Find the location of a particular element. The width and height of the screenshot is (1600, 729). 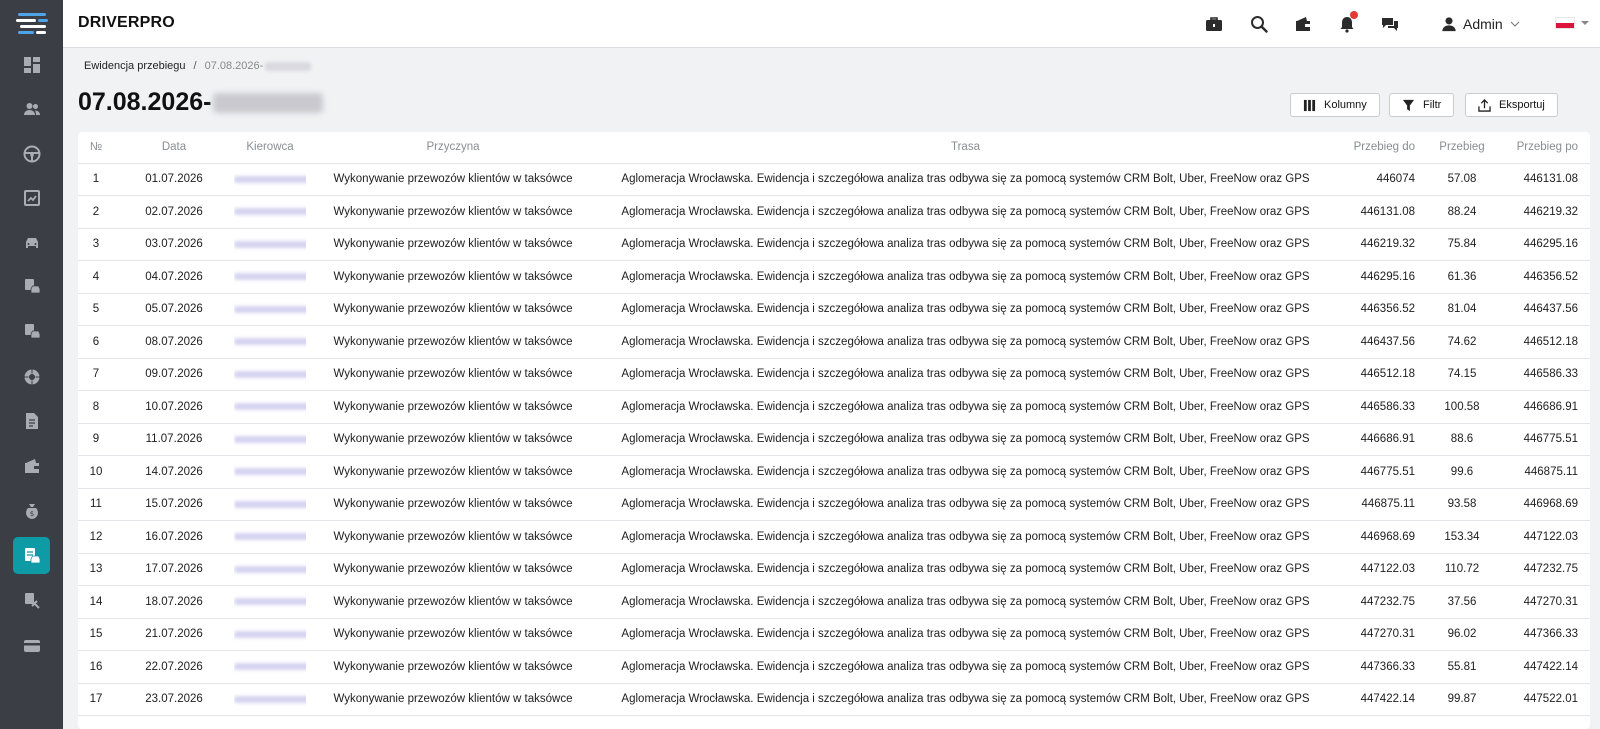

cell-mileage-after: 446437.56 is located at coordinates (1543, 309).